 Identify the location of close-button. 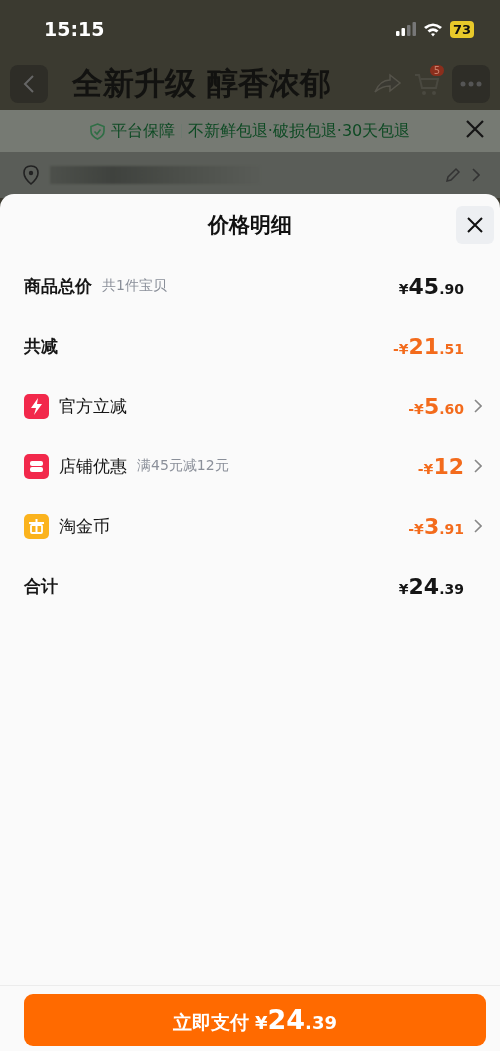
(475, 225).